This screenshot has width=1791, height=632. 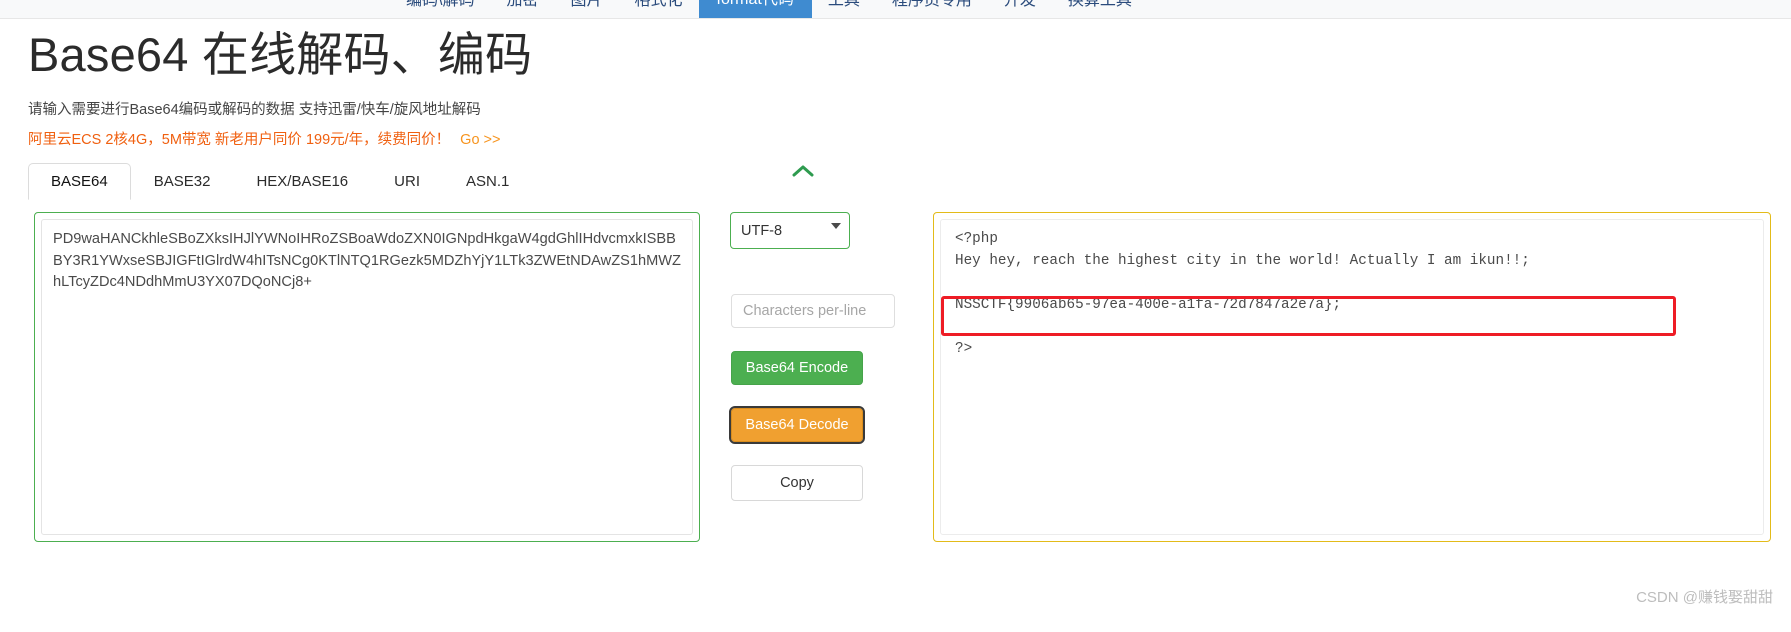 What do you see at coordinates (797, 425) in the screenshot?
I see `base64-decode-button: Base64 Decode` at bounding box center [797, 425].